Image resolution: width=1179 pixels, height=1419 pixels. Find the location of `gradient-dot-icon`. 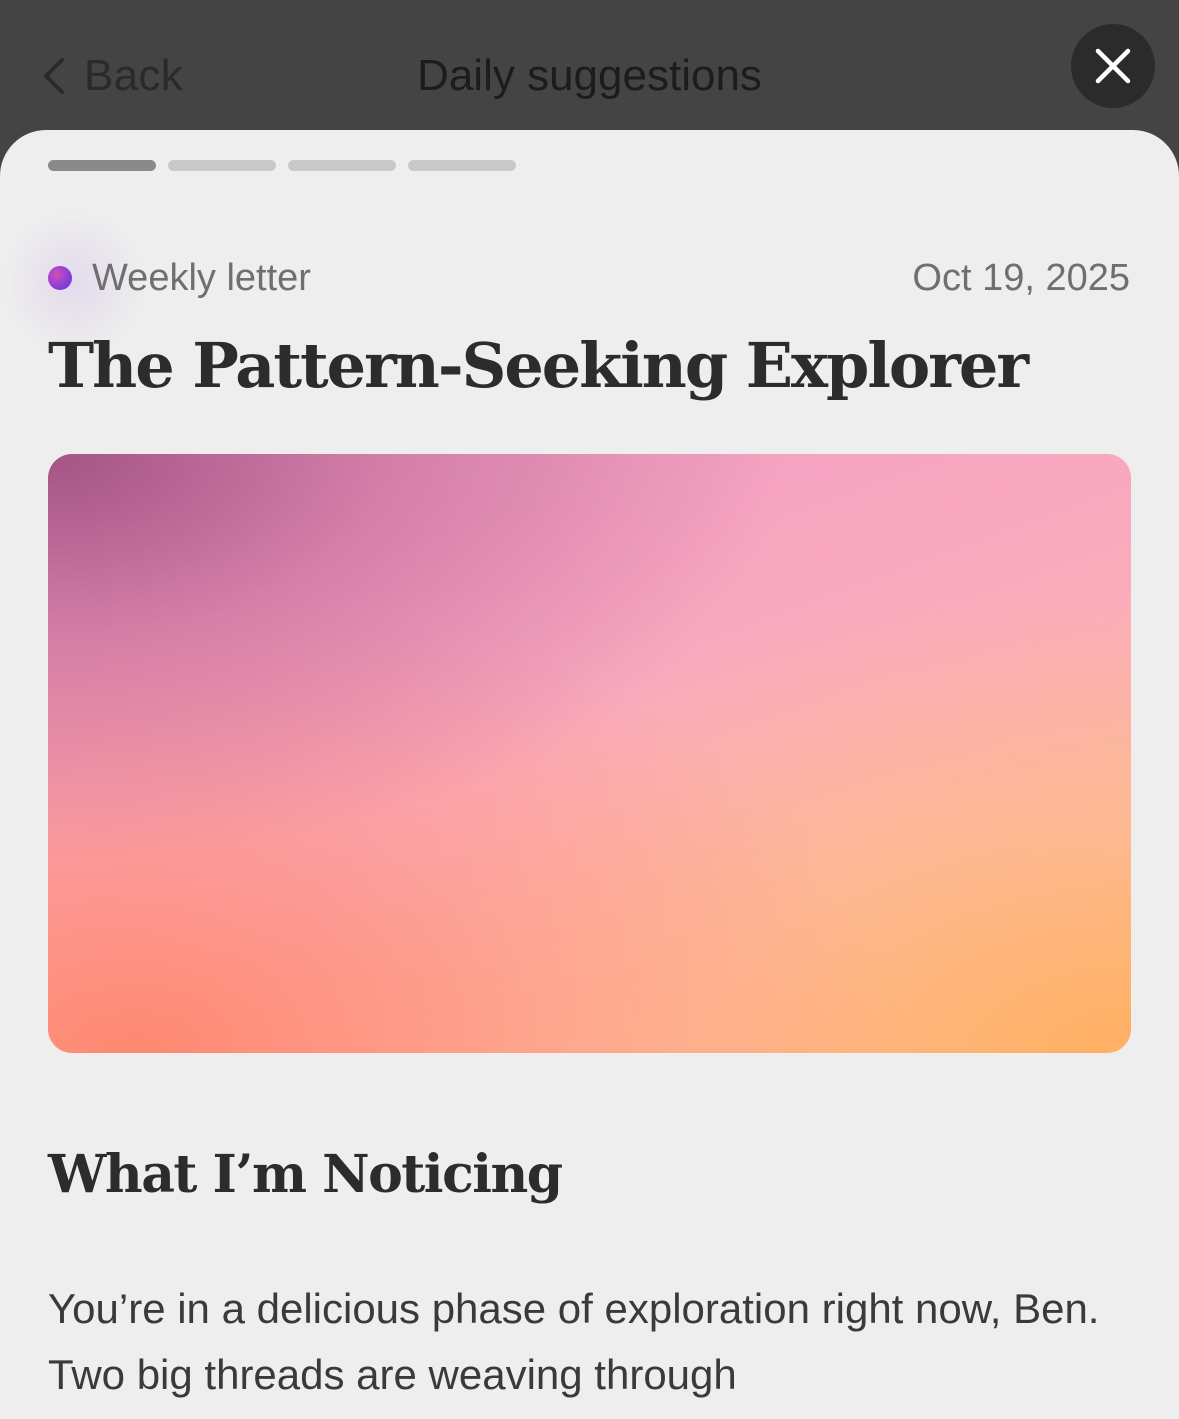

gradient-dot-icon is located at coordinates (60, 278).